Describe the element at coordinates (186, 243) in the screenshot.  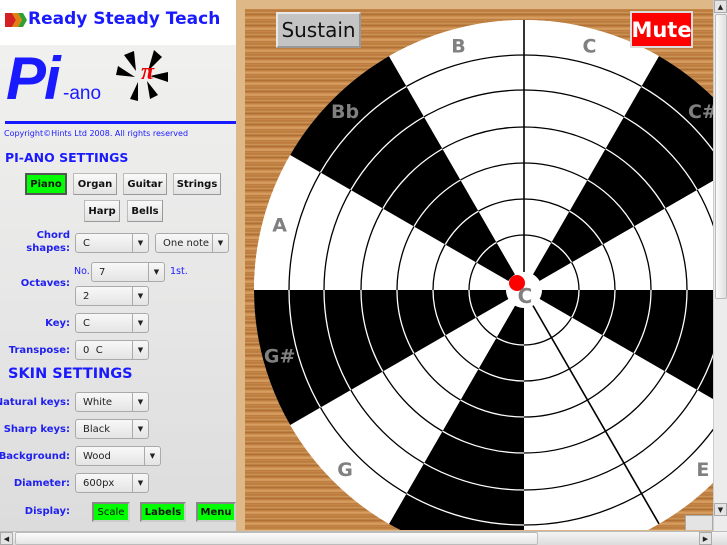
I see `chord-mode-value: One note` at that location.